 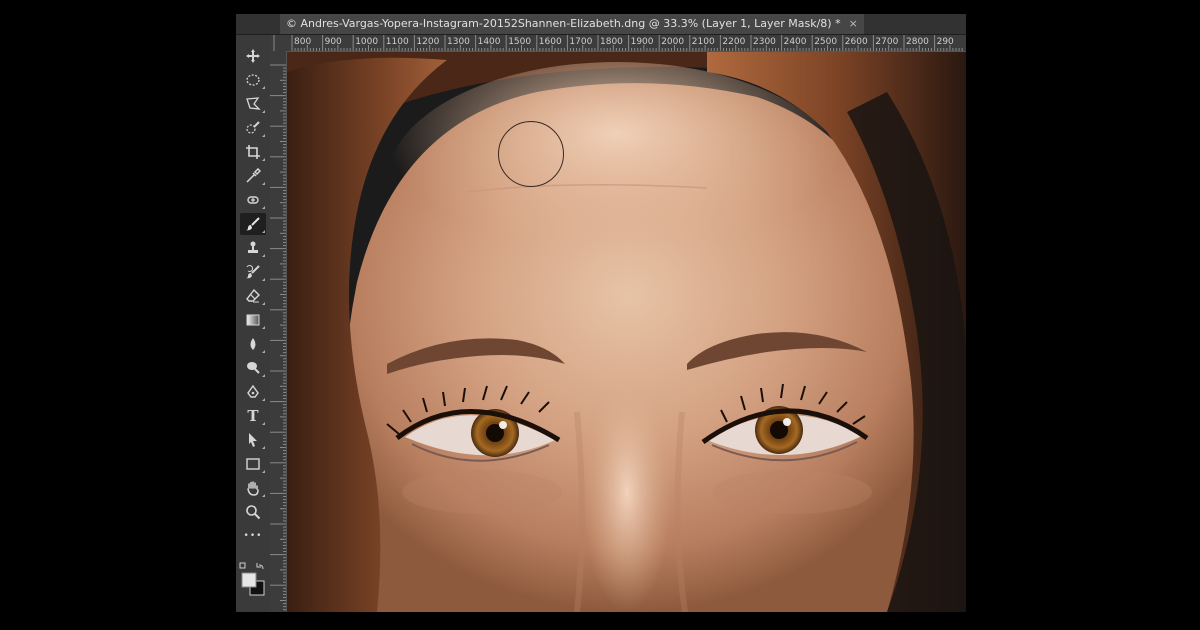 I want to click on quick-selection-icon, so click(x=253, y=127).